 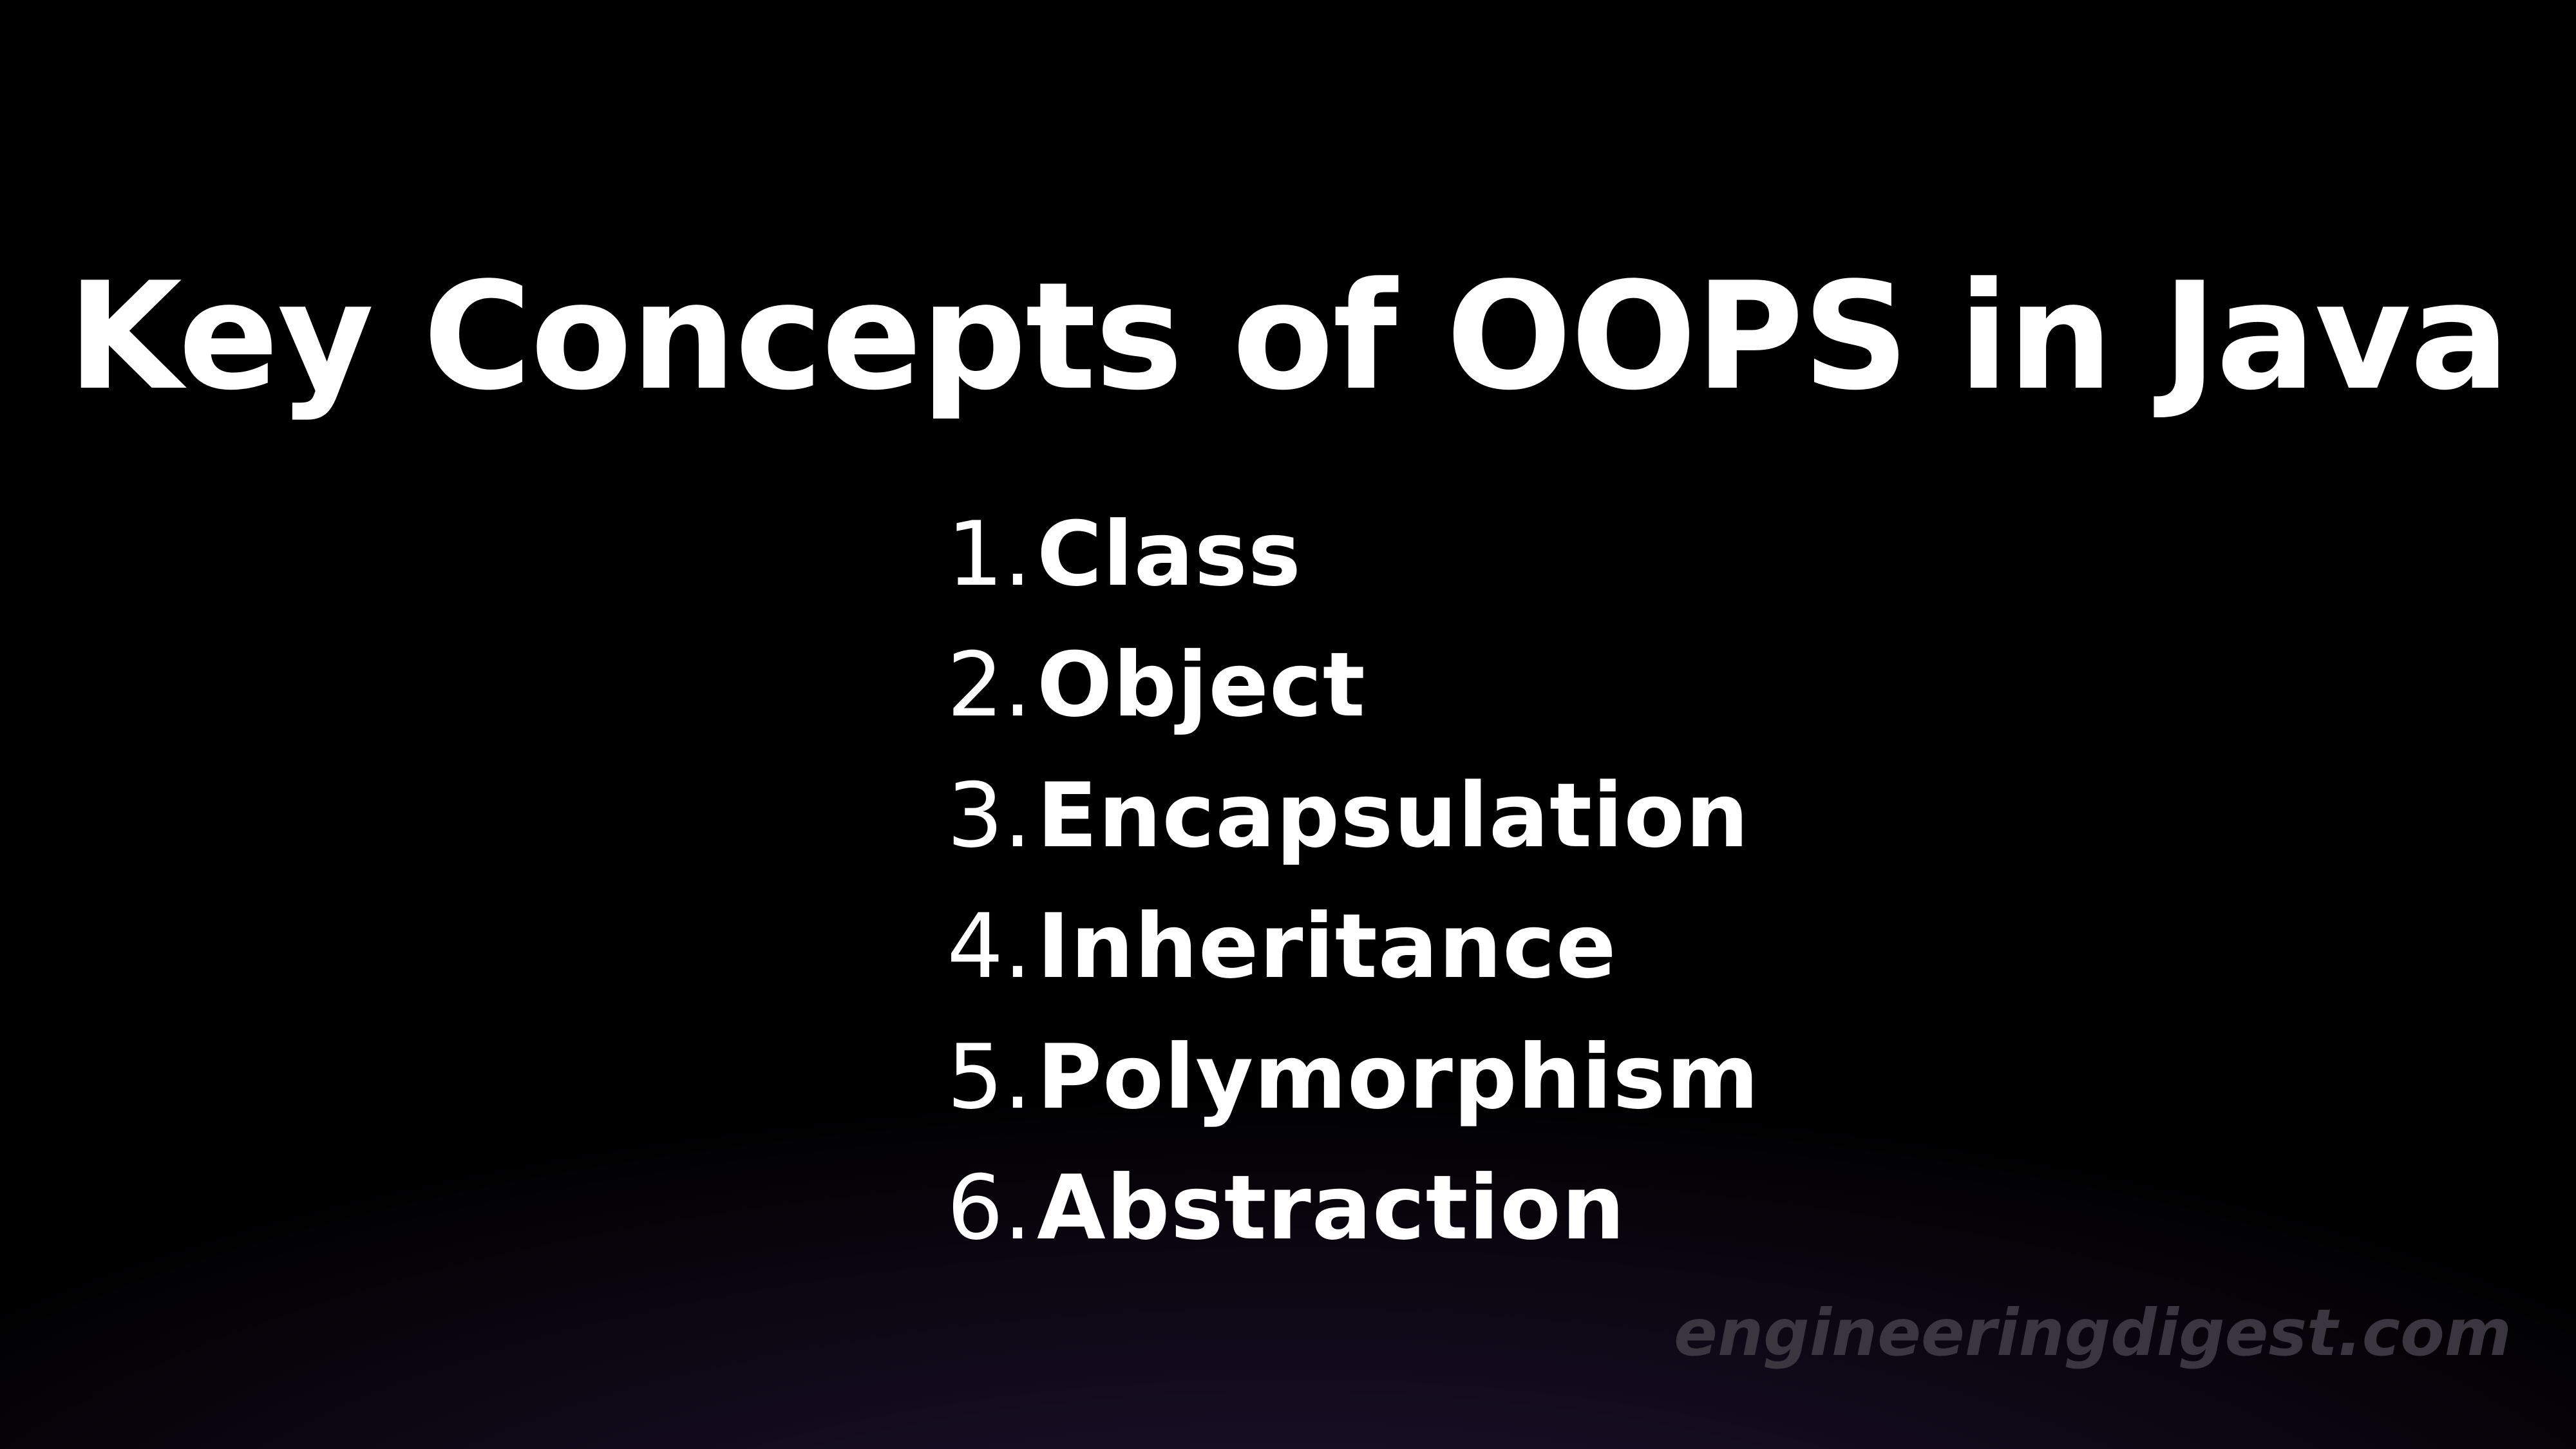 What do you see at coordinates (1399, 1077) in the screenshot?
I see `list-item-label: Polymorphism` at bounding box center [1399, 1077].